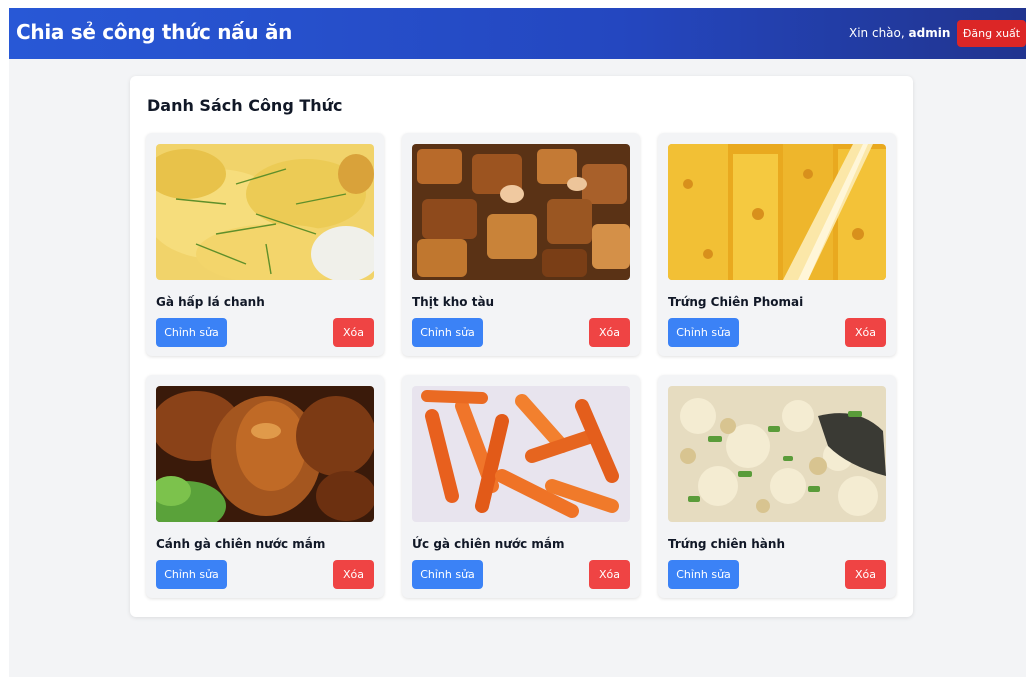  Describe the element at coordinates (777, 212) in the screenshot. I see `recipe-image-cheese-omelette` at that location.